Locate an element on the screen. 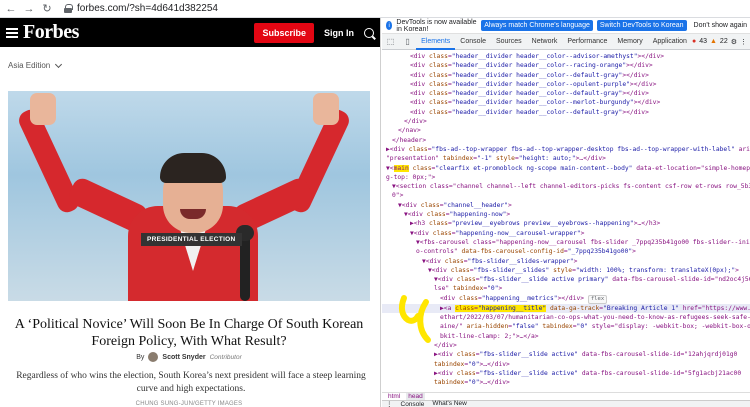 The height and width of the screenshot is (407, 750). breadcrumb: html head is located at coordinates (566, 396).